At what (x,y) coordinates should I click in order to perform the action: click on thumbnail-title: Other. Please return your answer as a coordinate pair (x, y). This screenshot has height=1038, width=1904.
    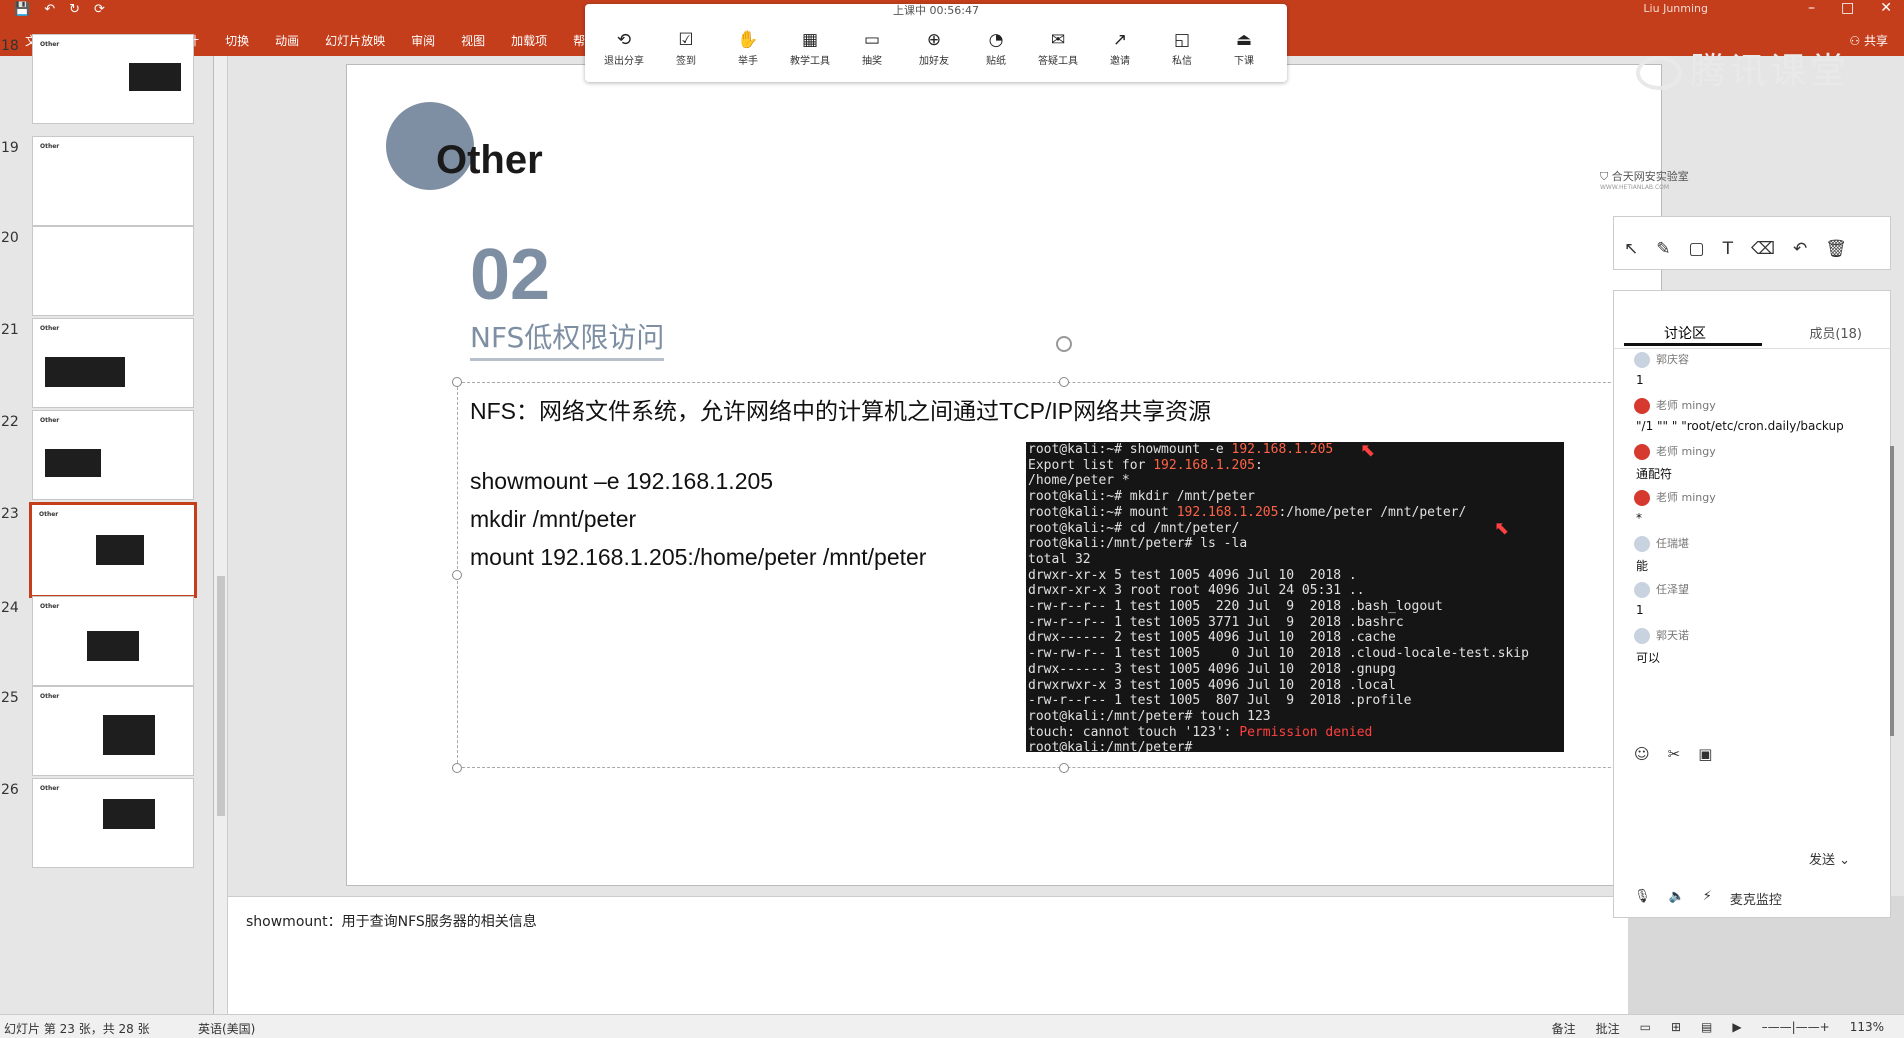
    Looking at the image, I should click on (50, 146).